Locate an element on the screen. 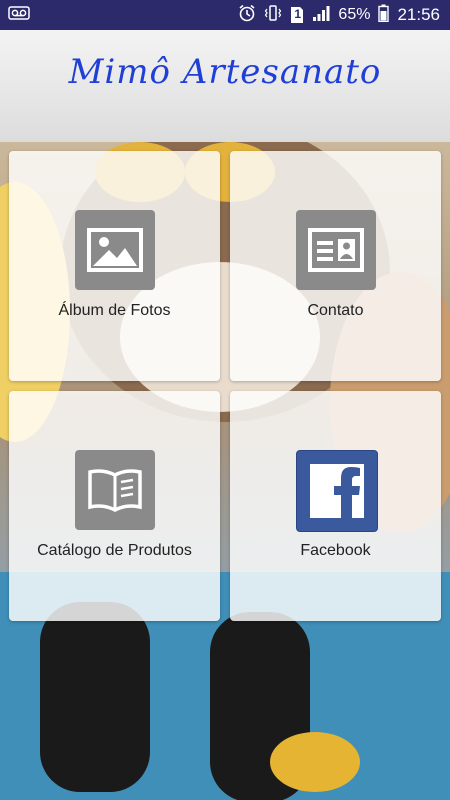 The height and width of the screenshot is (800, 450). tile-facebook: Facebook is located at coordinates (335, 506).